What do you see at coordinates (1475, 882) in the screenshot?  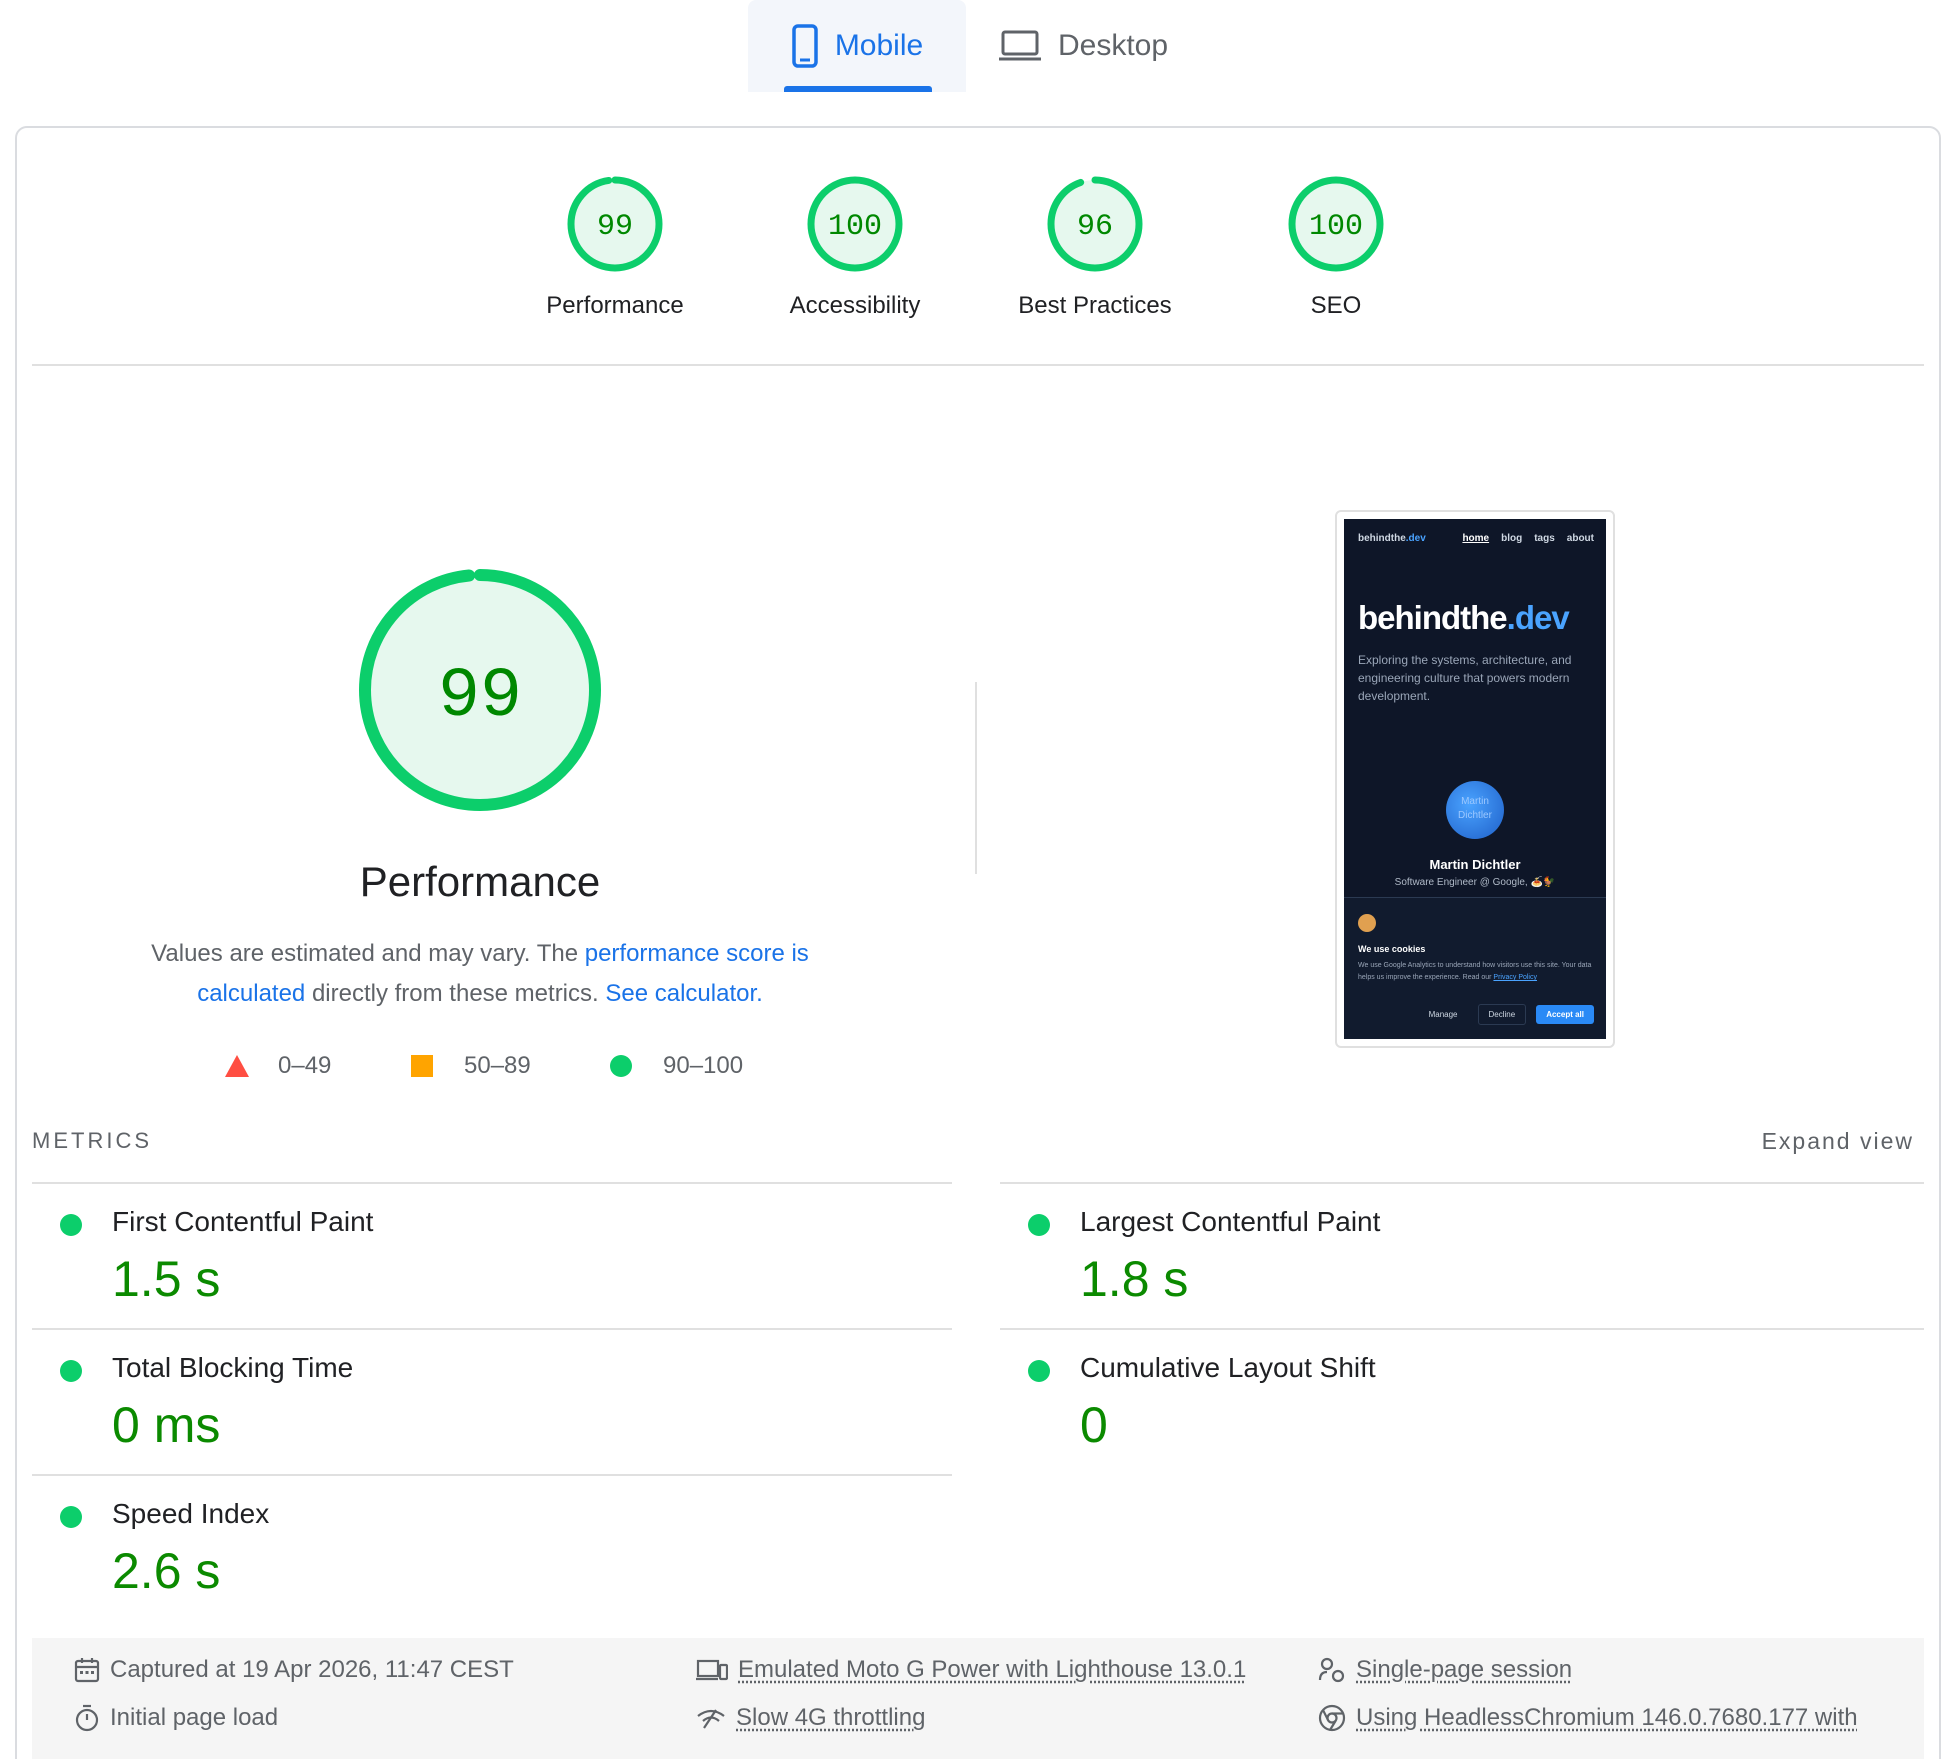 I see `screenshot-author-role: Software Engineer @ Google, 🍝🐓` at bounding box center [1475, 882].